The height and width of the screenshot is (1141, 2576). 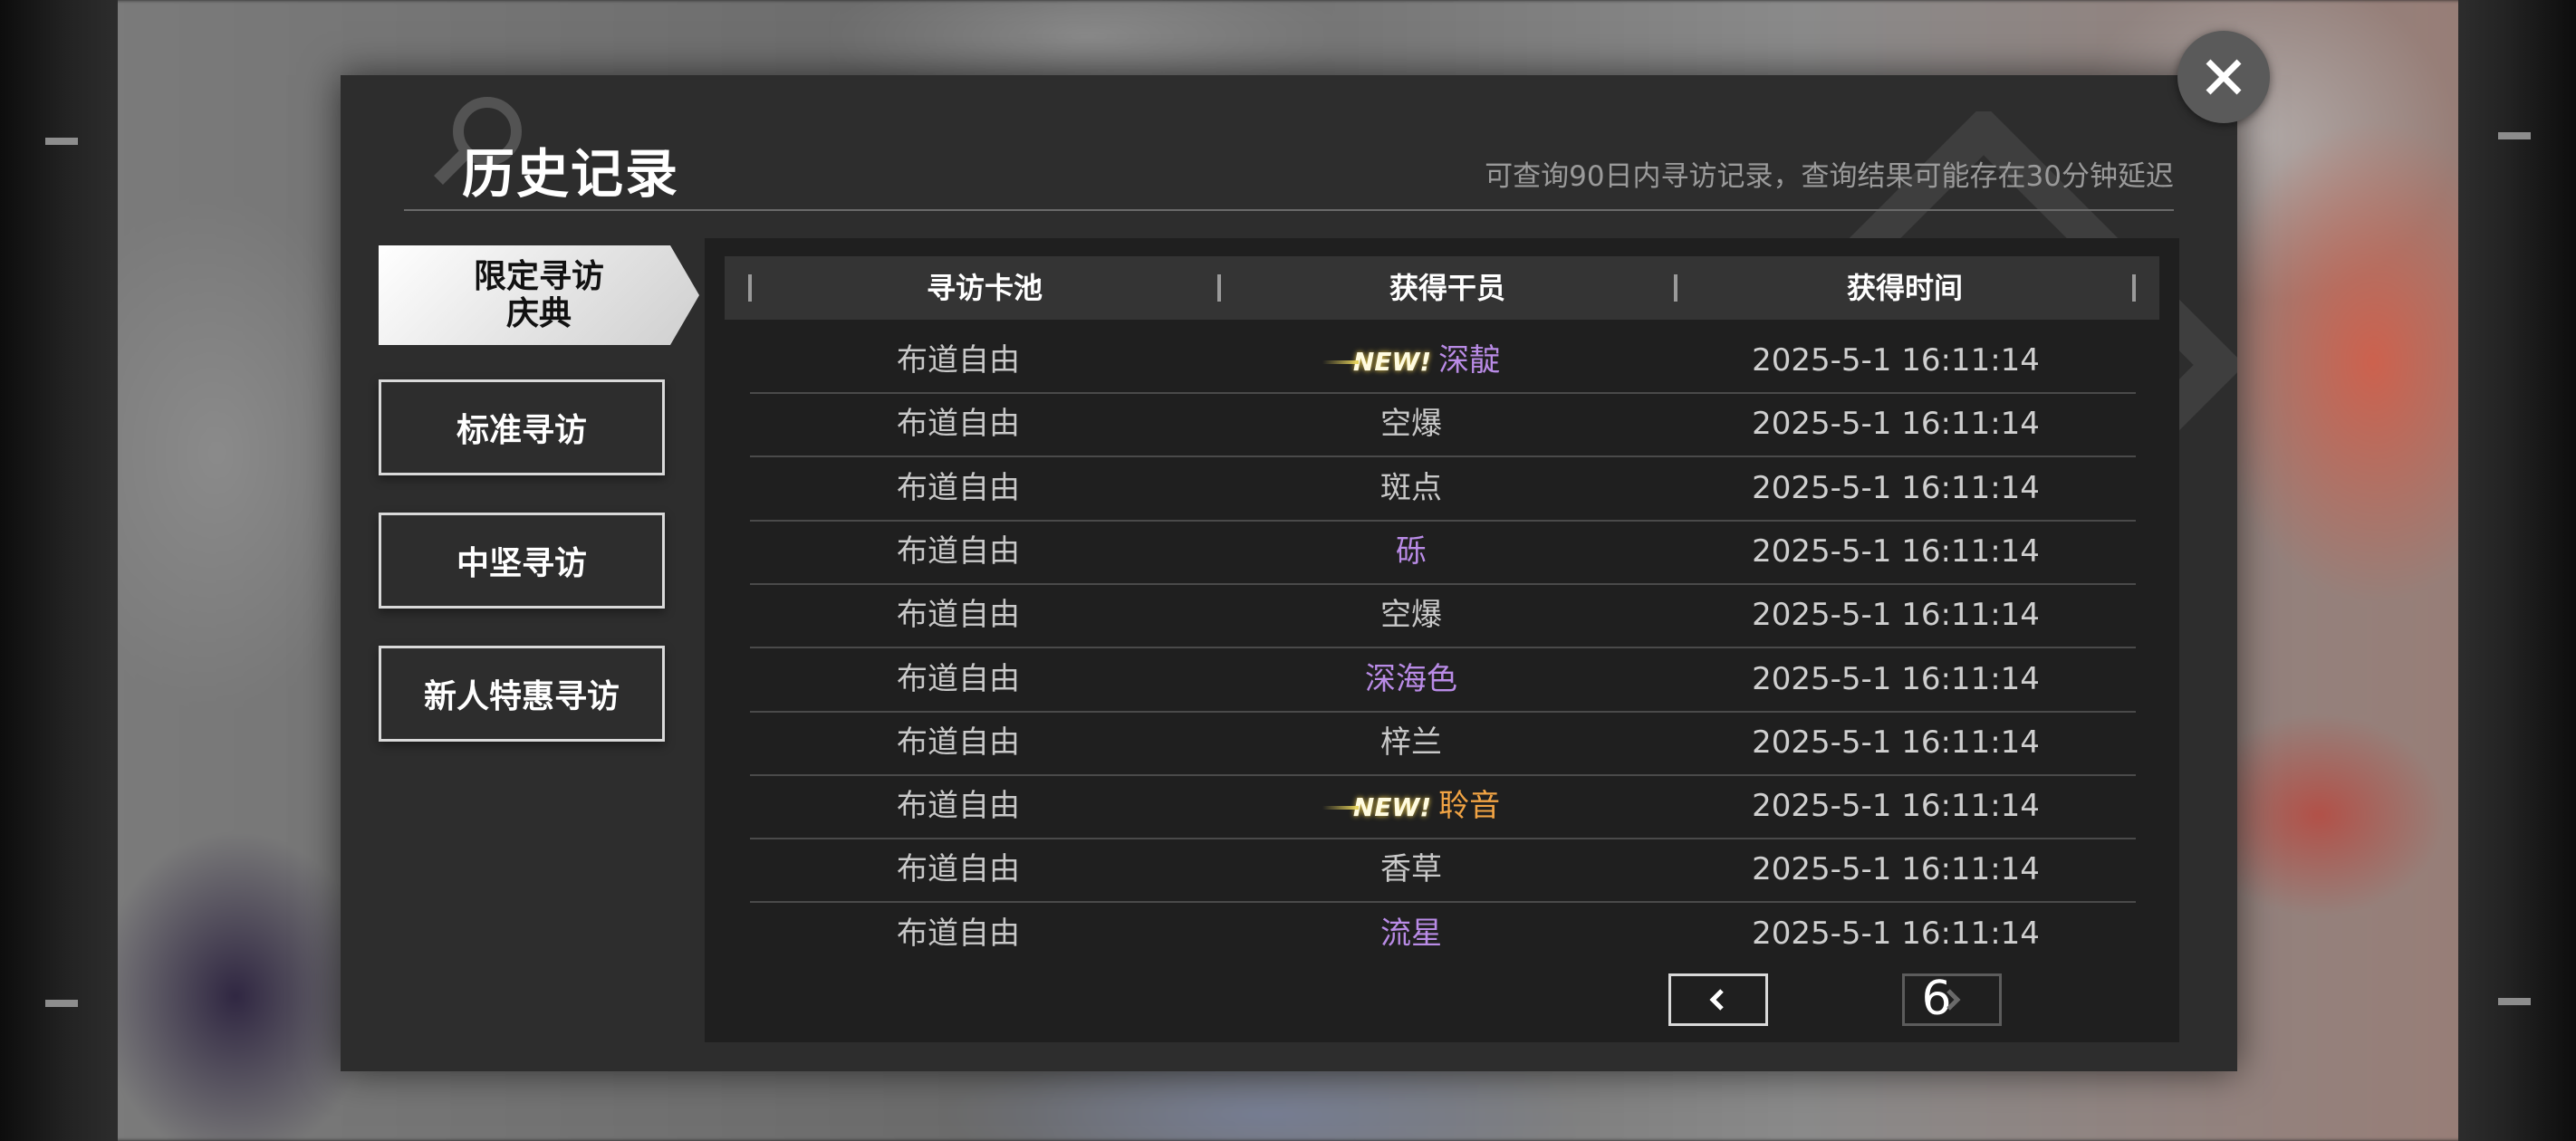 What do you see at coordinates (1904, 288) in the screenshot?
I see `column-header-time: 获得时间` at bounding box center [1904, 288].